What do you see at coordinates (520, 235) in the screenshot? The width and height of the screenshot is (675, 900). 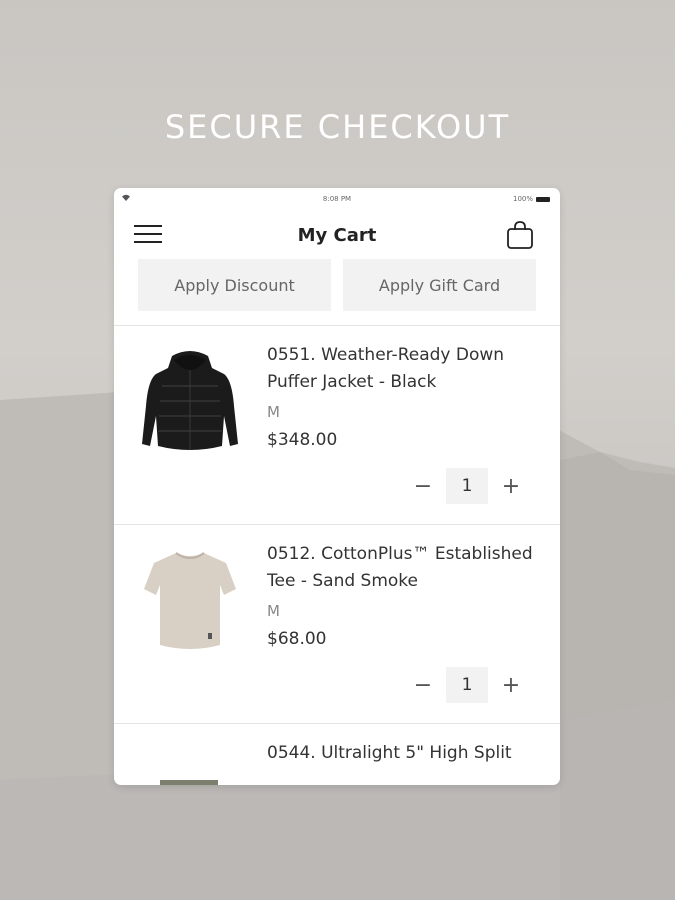 I see `shopping-bag-icon` at bounding box center [520, 235].